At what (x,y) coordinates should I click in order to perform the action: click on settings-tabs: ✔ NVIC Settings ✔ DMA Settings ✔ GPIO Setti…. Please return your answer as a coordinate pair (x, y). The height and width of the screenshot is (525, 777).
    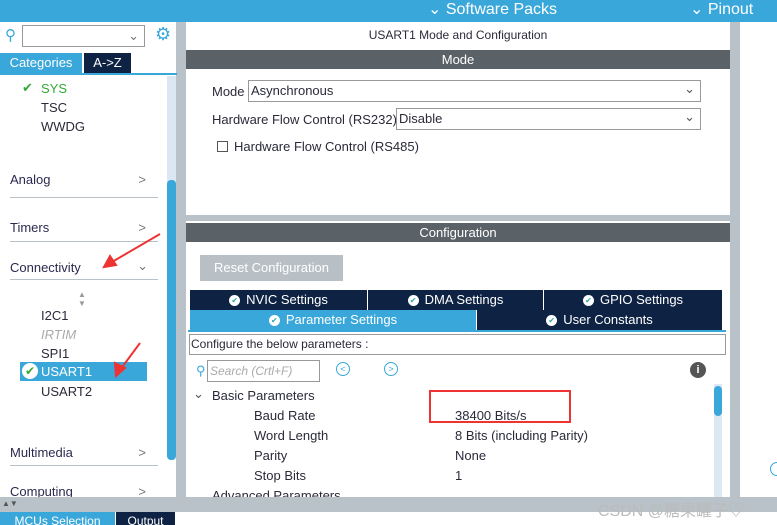
    Looking at the image, I should click on (456, 310).